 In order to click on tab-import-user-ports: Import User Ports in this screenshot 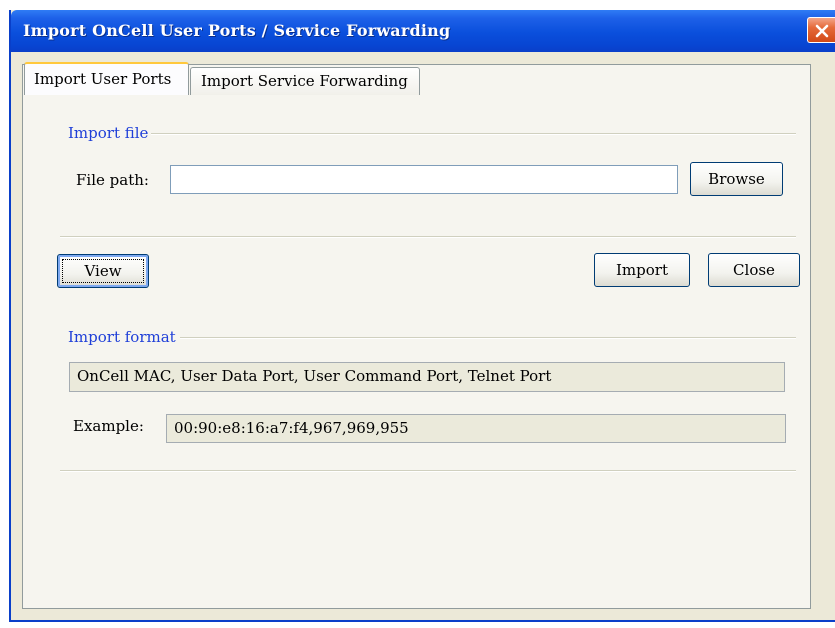, I will do `click(106, 78)`.